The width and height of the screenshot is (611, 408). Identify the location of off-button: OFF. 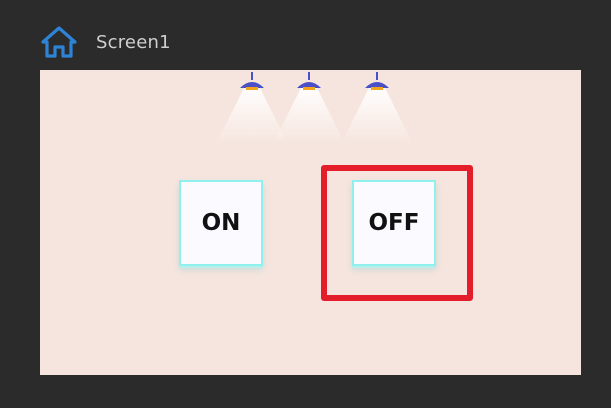
(394, 223).